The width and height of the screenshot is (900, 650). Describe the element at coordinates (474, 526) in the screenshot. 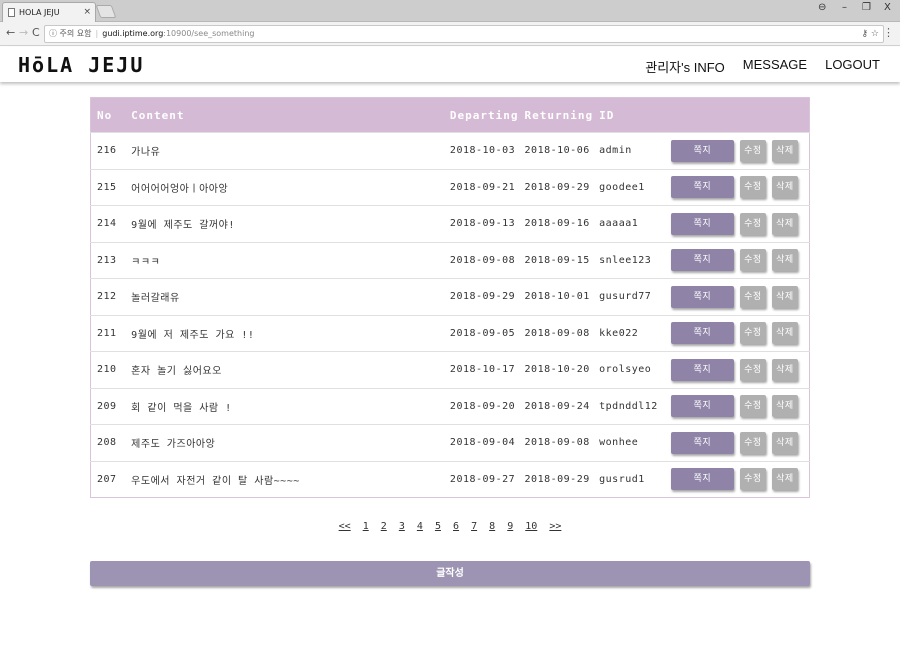

I see `page-link: 7` at that location.